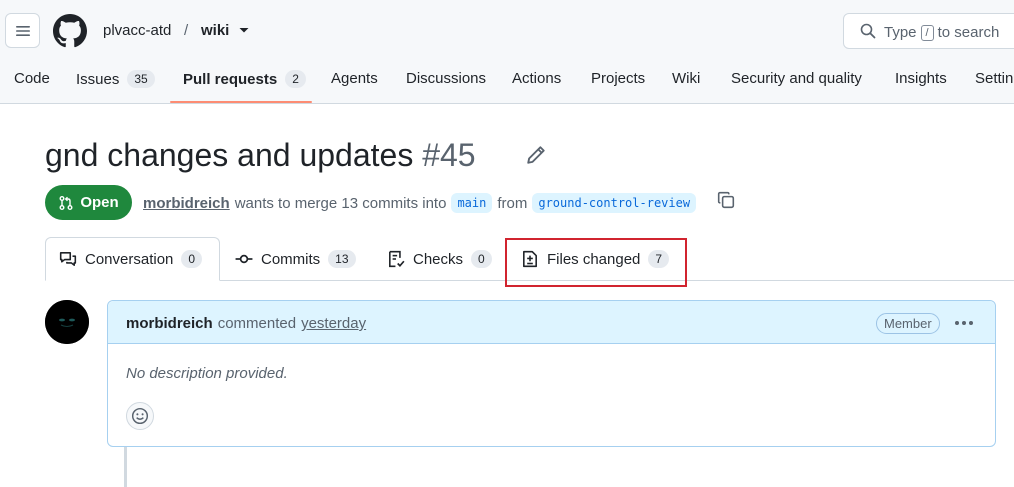 This screenshot has width=1014, height=487. I want to click on tab-commits-label: Commits, so click(291, 259).